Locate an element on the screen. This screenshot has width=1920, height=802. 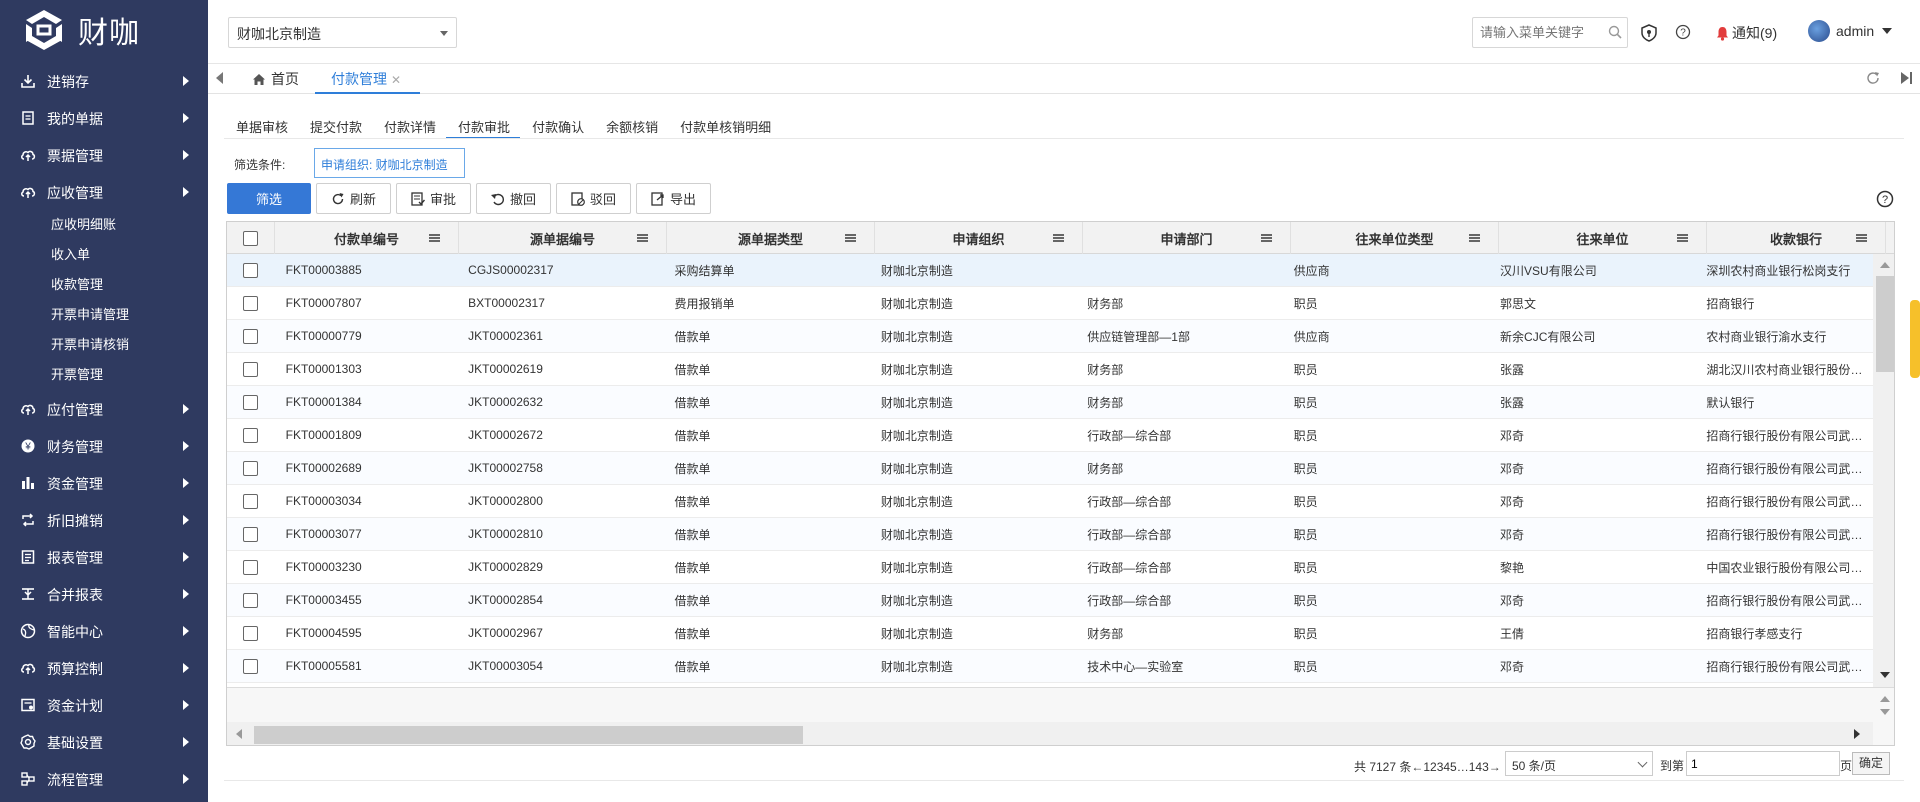
sidebar-item-7: 折旧摊销 is located at coordinates (104, 519).